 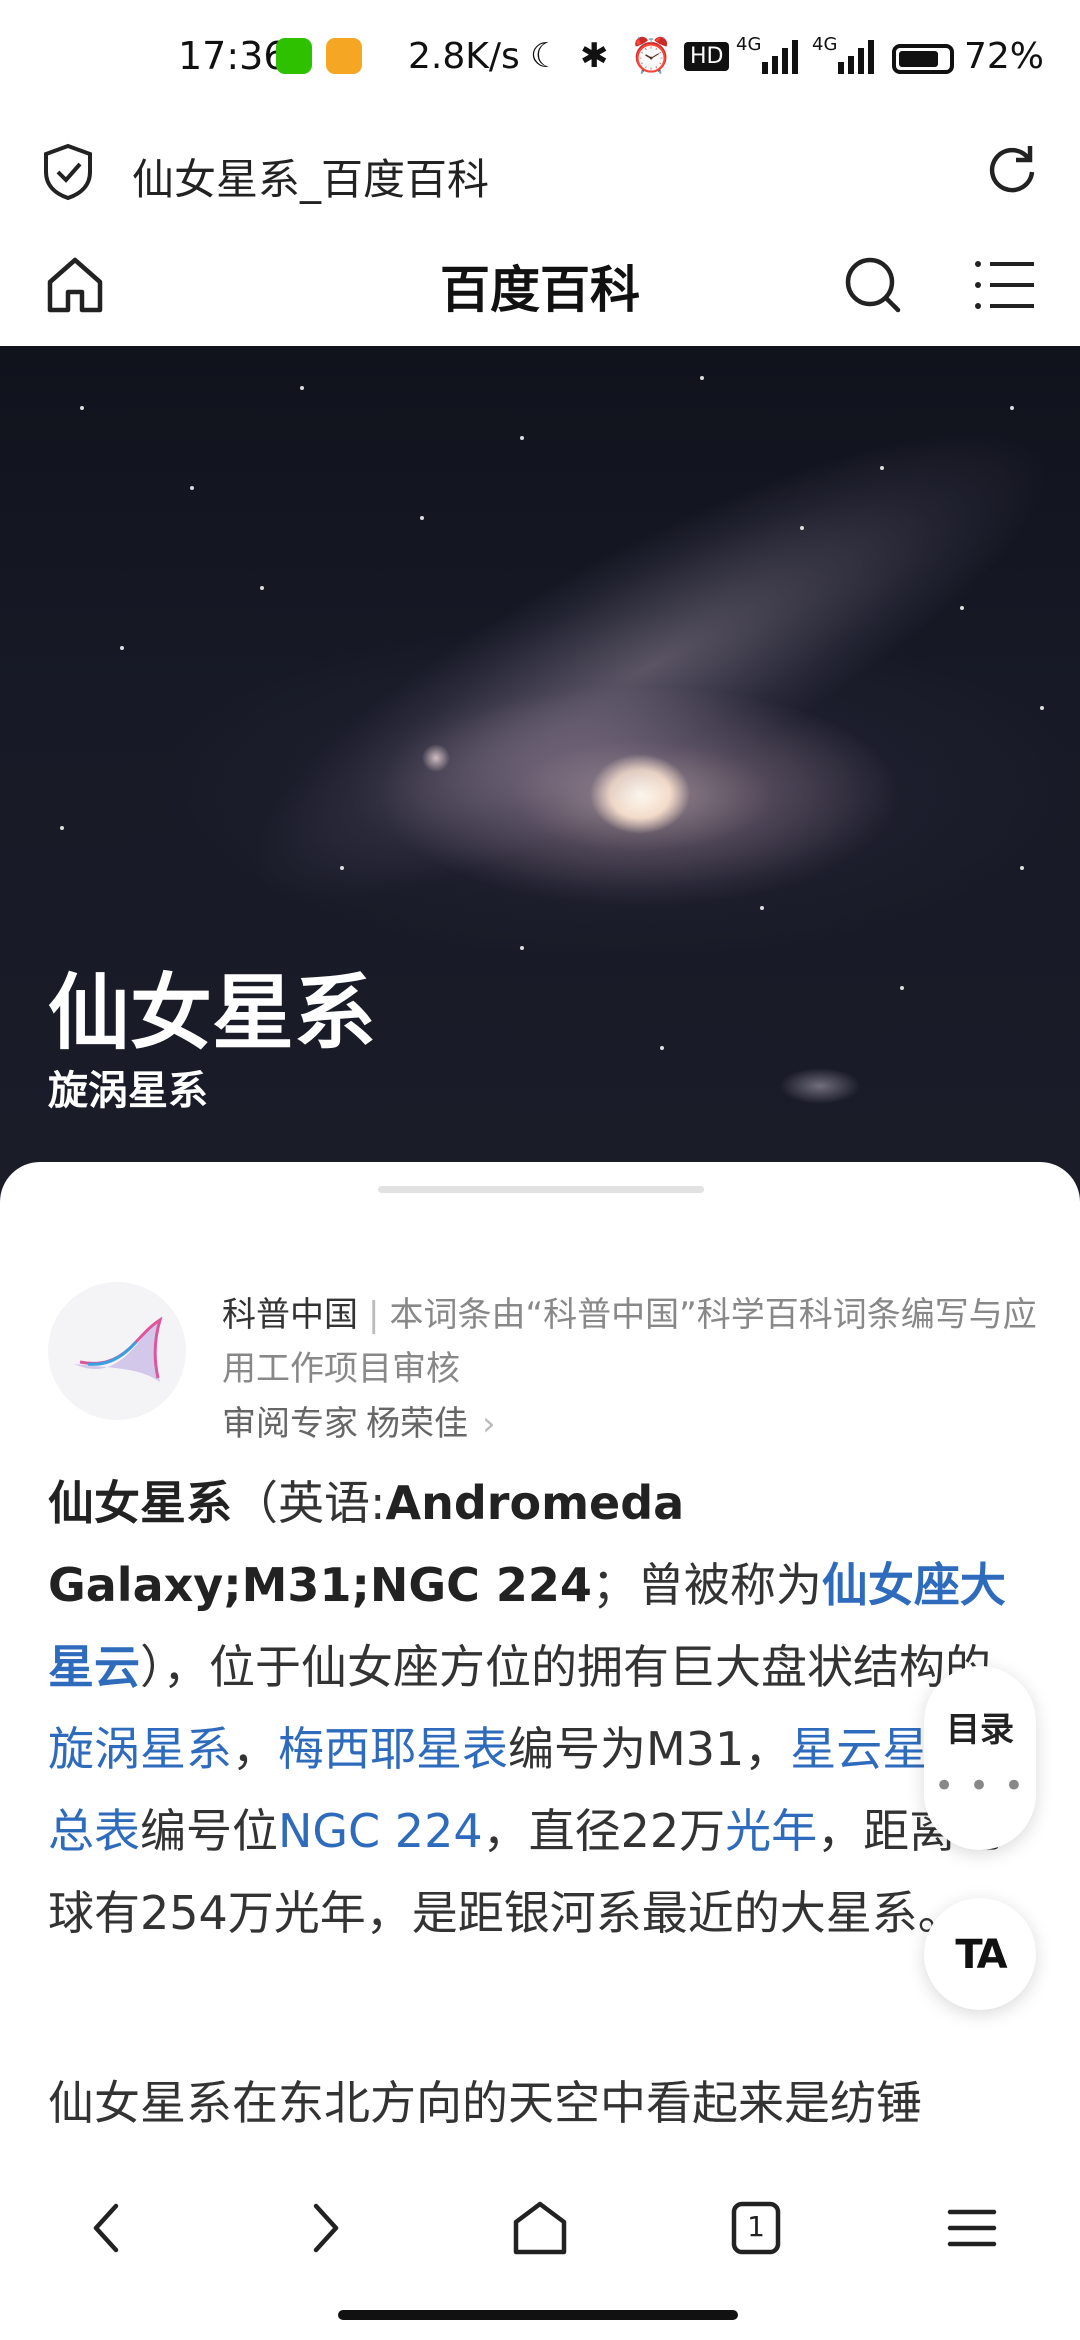 What do you see at coordinates (310, 176) in the screenshot?
I see `page-title: 仙女星系_百度百科` at bounding box center [310, 176].